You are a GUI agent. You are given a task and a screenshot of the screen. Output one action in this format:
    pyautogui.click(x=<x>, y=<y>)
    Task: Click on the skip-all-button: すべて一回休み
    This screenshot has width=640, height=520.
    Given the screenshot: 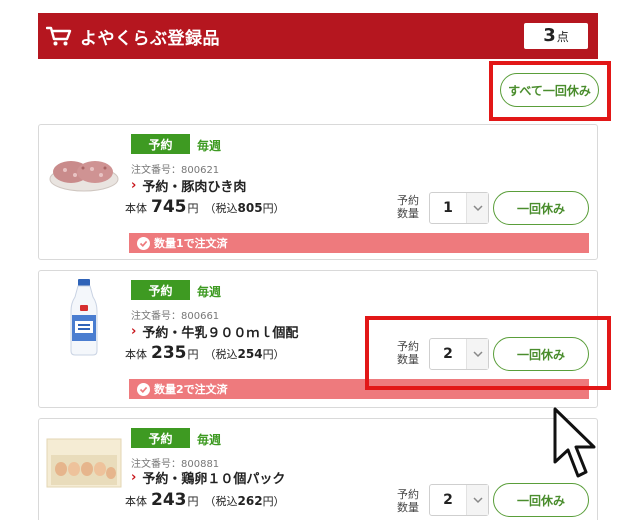 What is the action you would take?
    pyautogui.click(x=549, y=90)
    